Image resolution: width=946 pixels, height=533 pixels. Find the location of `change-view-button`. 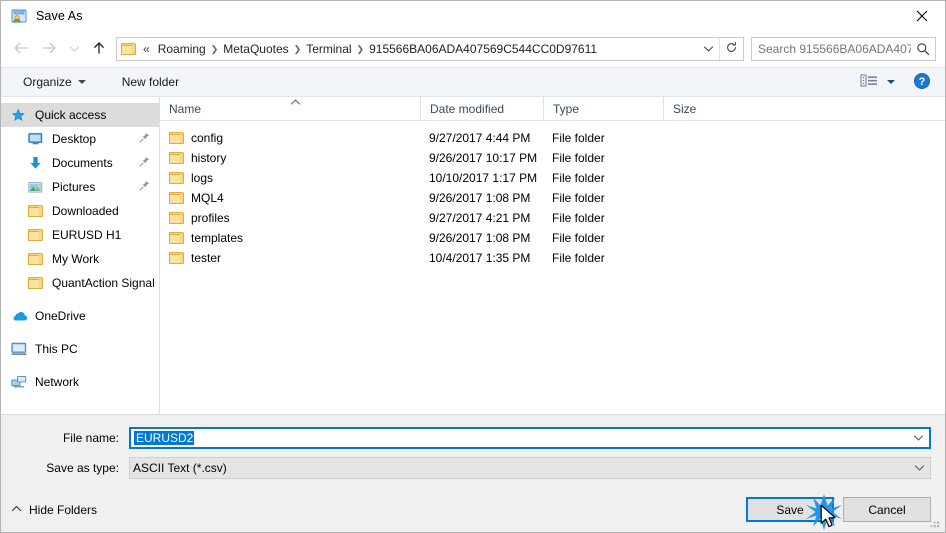

change-view-button is located at coordinates (877, 82).